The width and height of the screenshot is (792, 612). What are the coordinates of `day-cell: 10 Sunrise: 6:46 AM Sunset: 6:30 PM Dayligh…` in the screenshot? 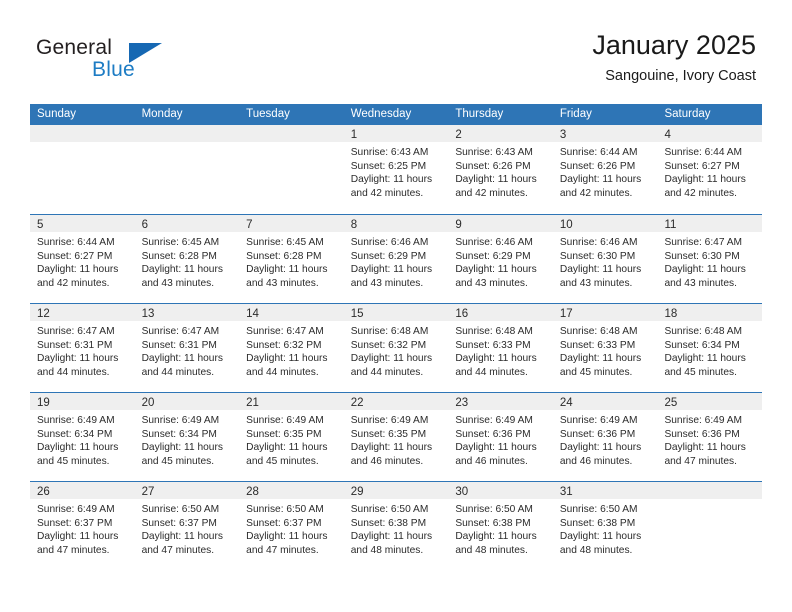 It's located at (605, 259).